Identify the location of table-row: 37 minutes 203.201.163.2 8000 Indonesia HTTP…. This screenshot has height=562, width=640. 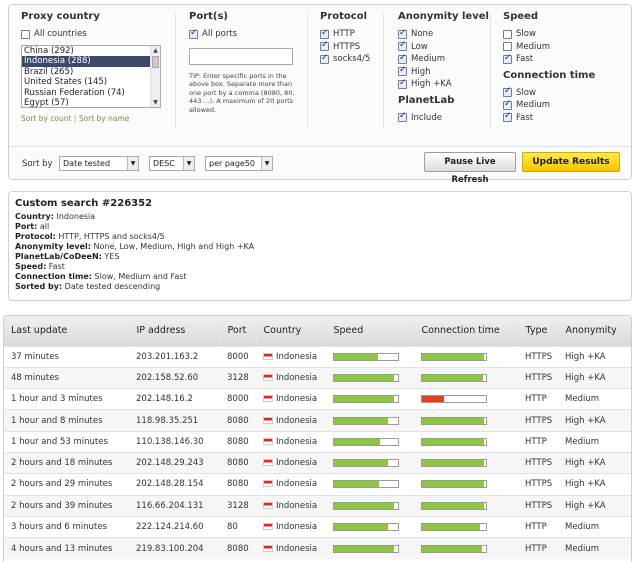
(317, 356).